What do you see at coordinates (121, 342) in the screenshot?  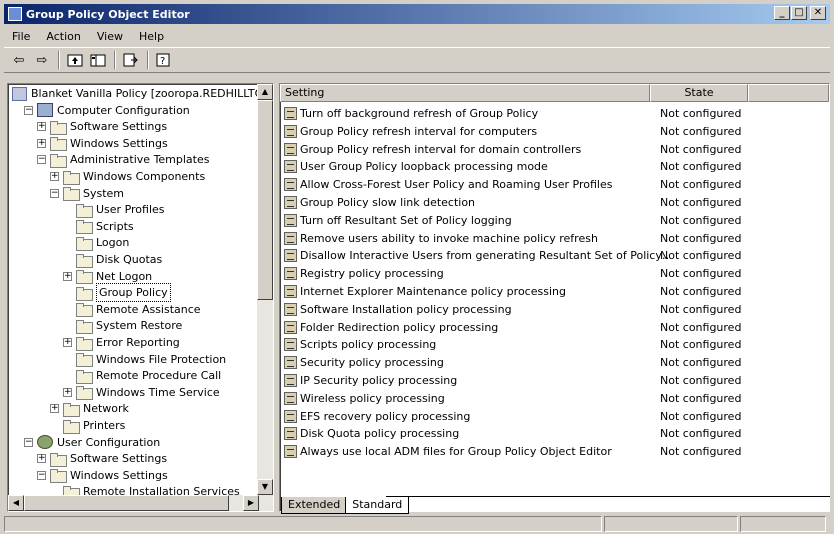 I see `tree-node: + Error Reporting` at bounding box center [121, 342].